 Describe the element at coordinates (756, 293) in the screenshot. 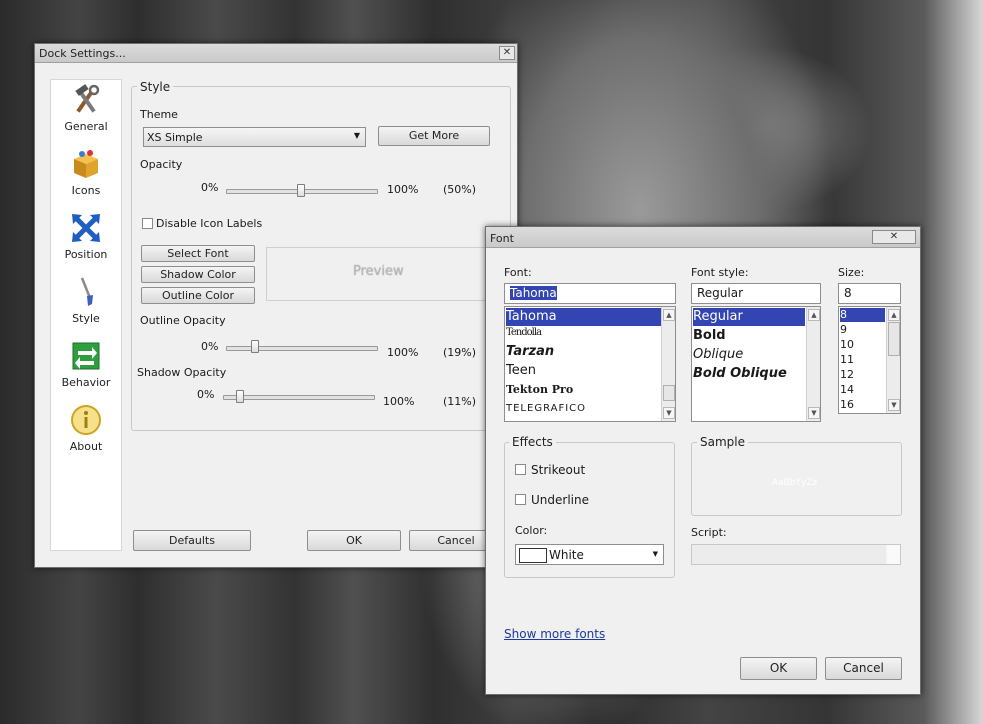

I see `font-style-input: Regular` at that location.